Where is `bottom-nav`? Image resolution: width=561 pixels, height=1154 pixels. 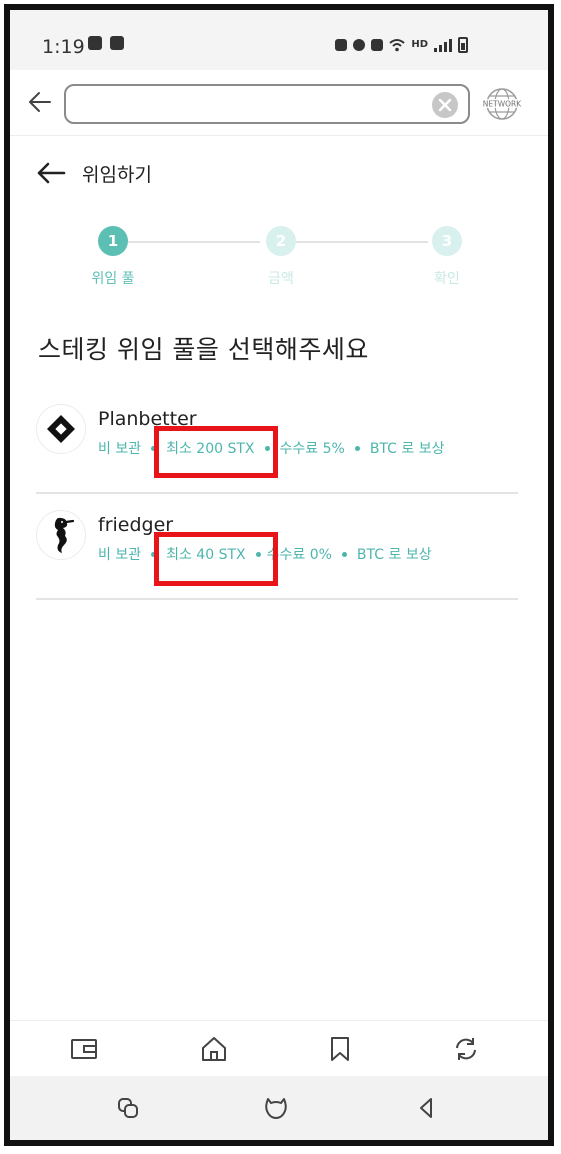
bottom-nav is located at coordinates (279, 1048).